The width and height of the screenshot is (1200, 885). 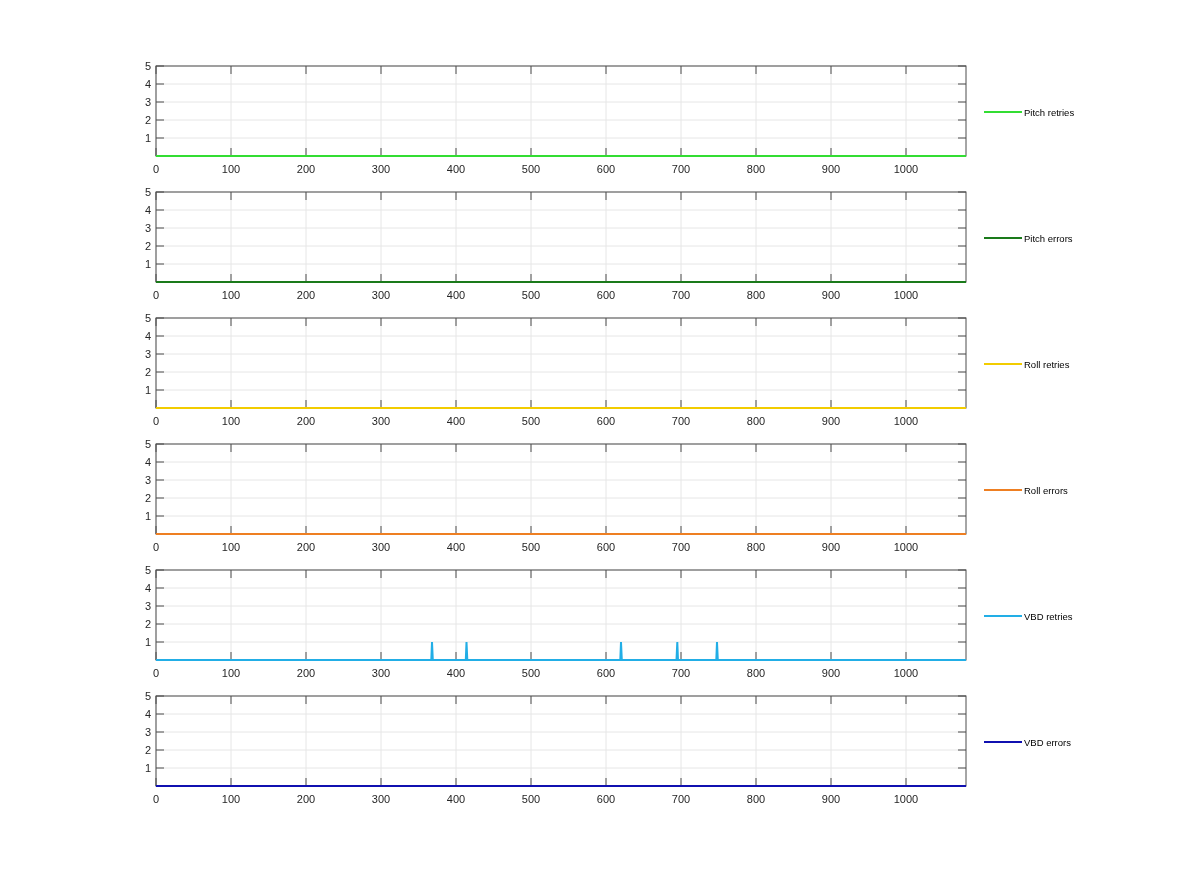 What do you see at coordinates (1049, 112) in the screenshot?
I see `legend-label: Pitch retries` at bounding box center [1049, 112].